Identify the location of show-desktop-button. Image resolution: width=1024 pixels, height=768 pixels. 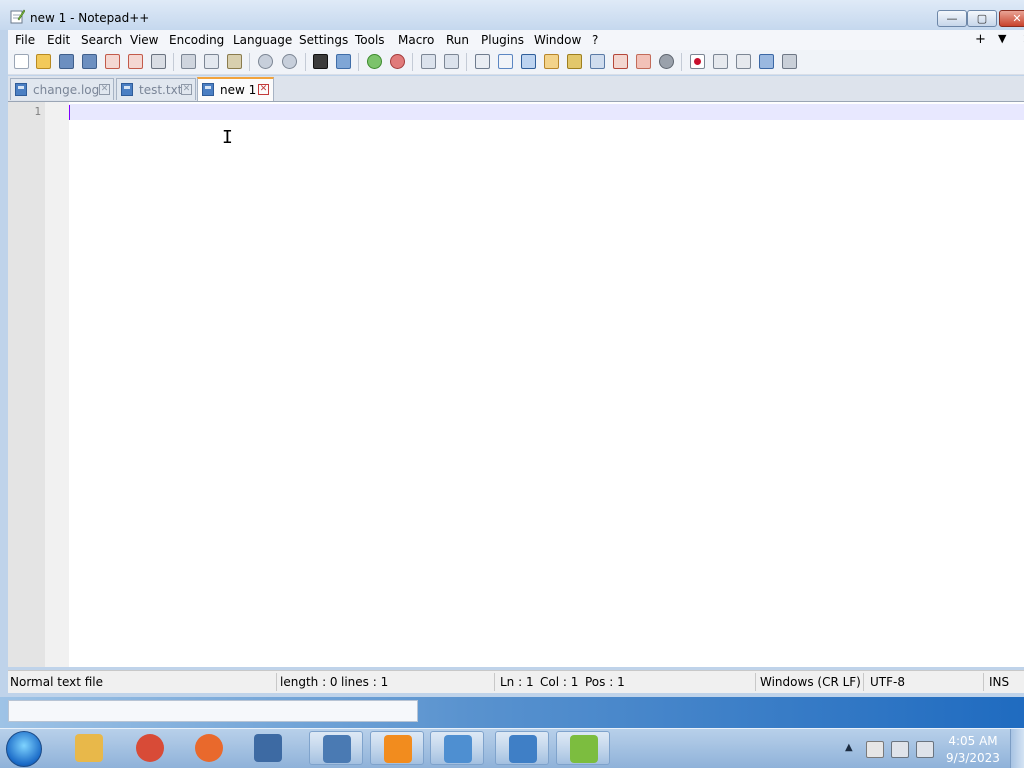
(1017, 748).